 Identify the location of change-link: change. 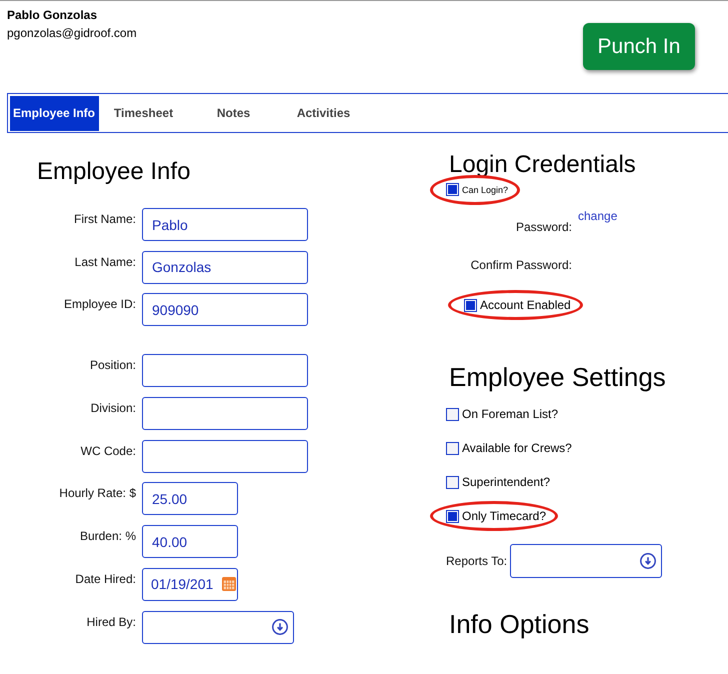
(598, 216).